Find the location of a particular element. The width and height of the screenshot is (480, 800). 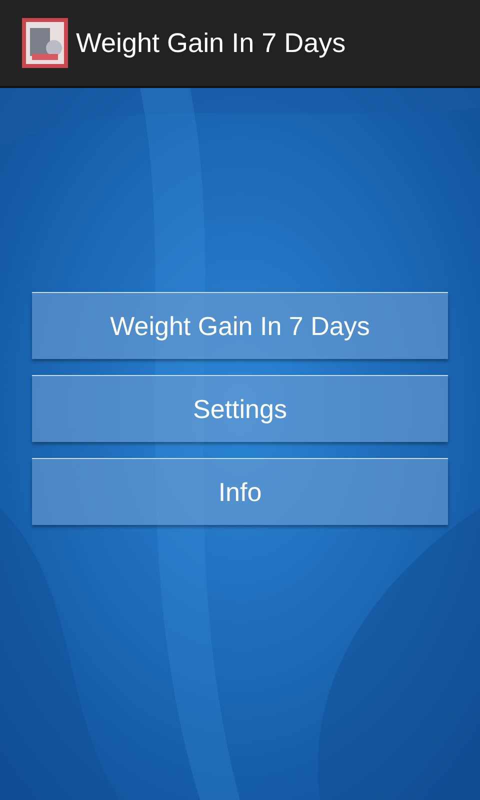

menu-button: Settings is located at coordinates (240, 408).